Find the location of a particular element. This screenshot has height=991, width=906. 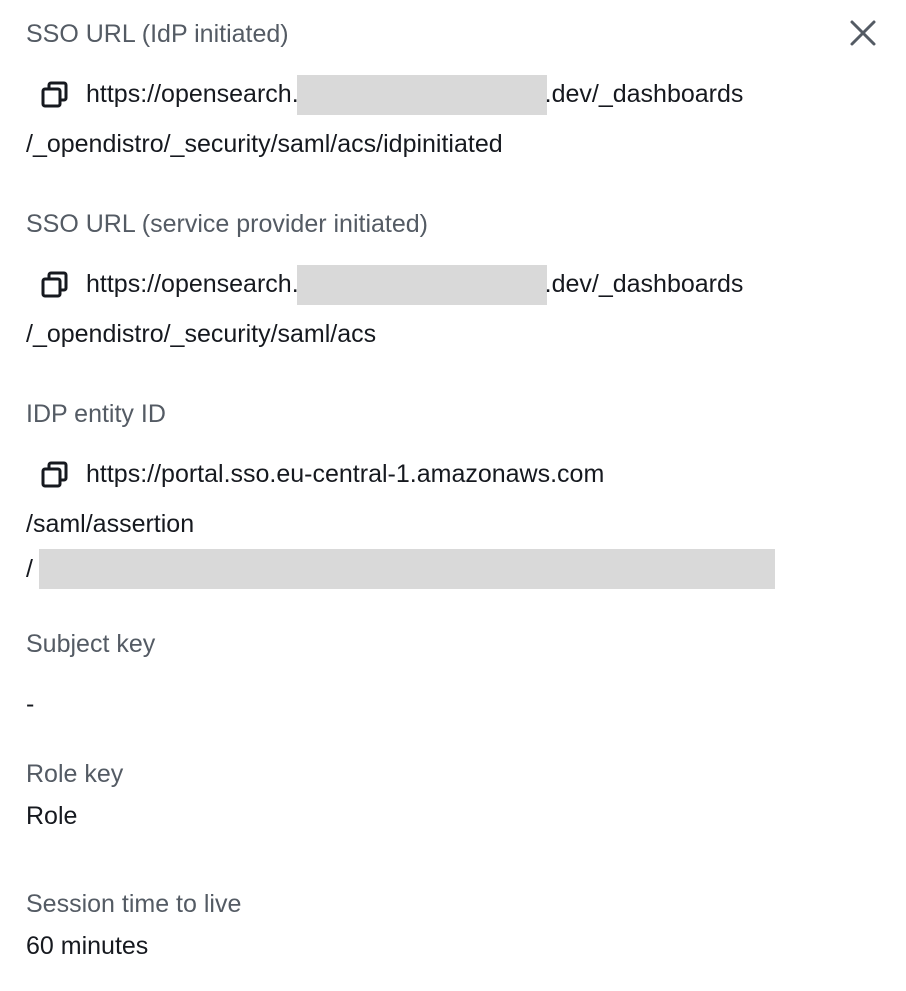

subject-key-section: Subject key - is located at coordinates (451, 678).